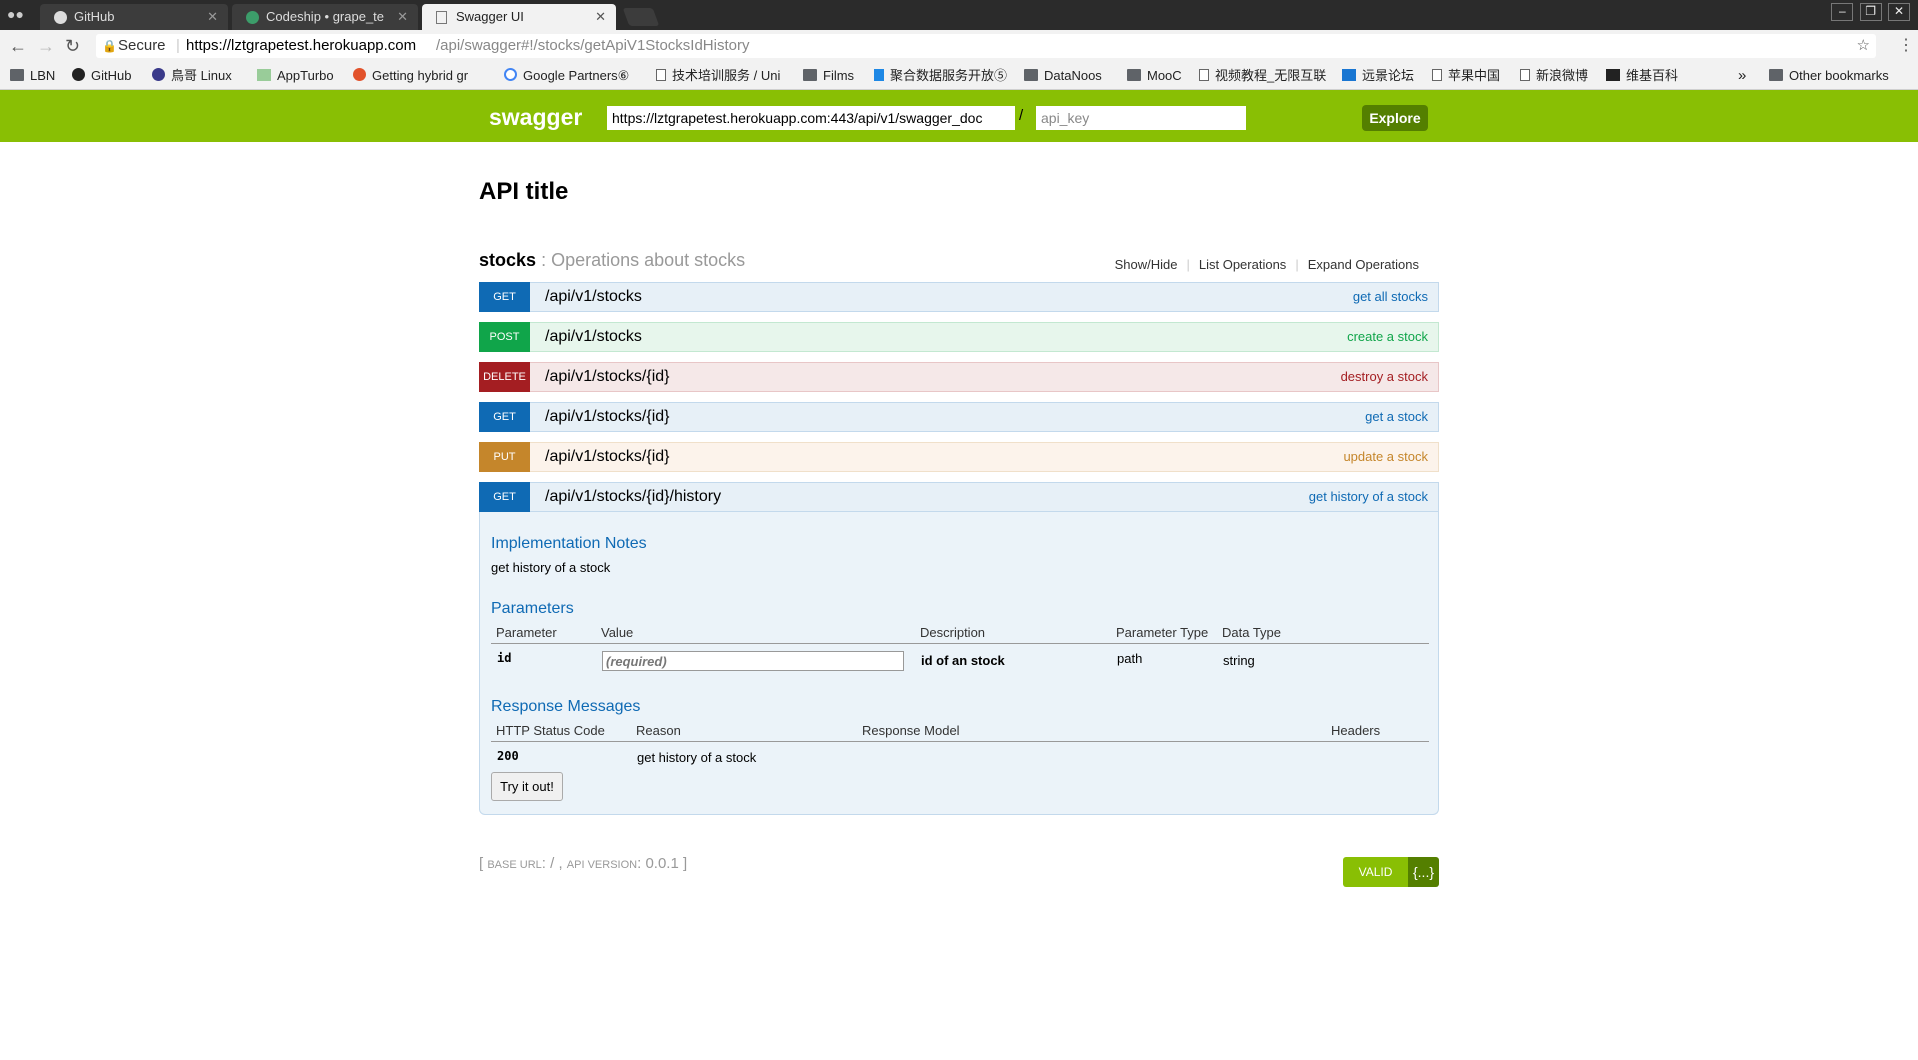 This screenshot has height=1060, width=1918. What do you see at coordinates (527, 786) in the screenshot?
I see `try-it-out-button: Try it out!` at bounding box center [527, 786].